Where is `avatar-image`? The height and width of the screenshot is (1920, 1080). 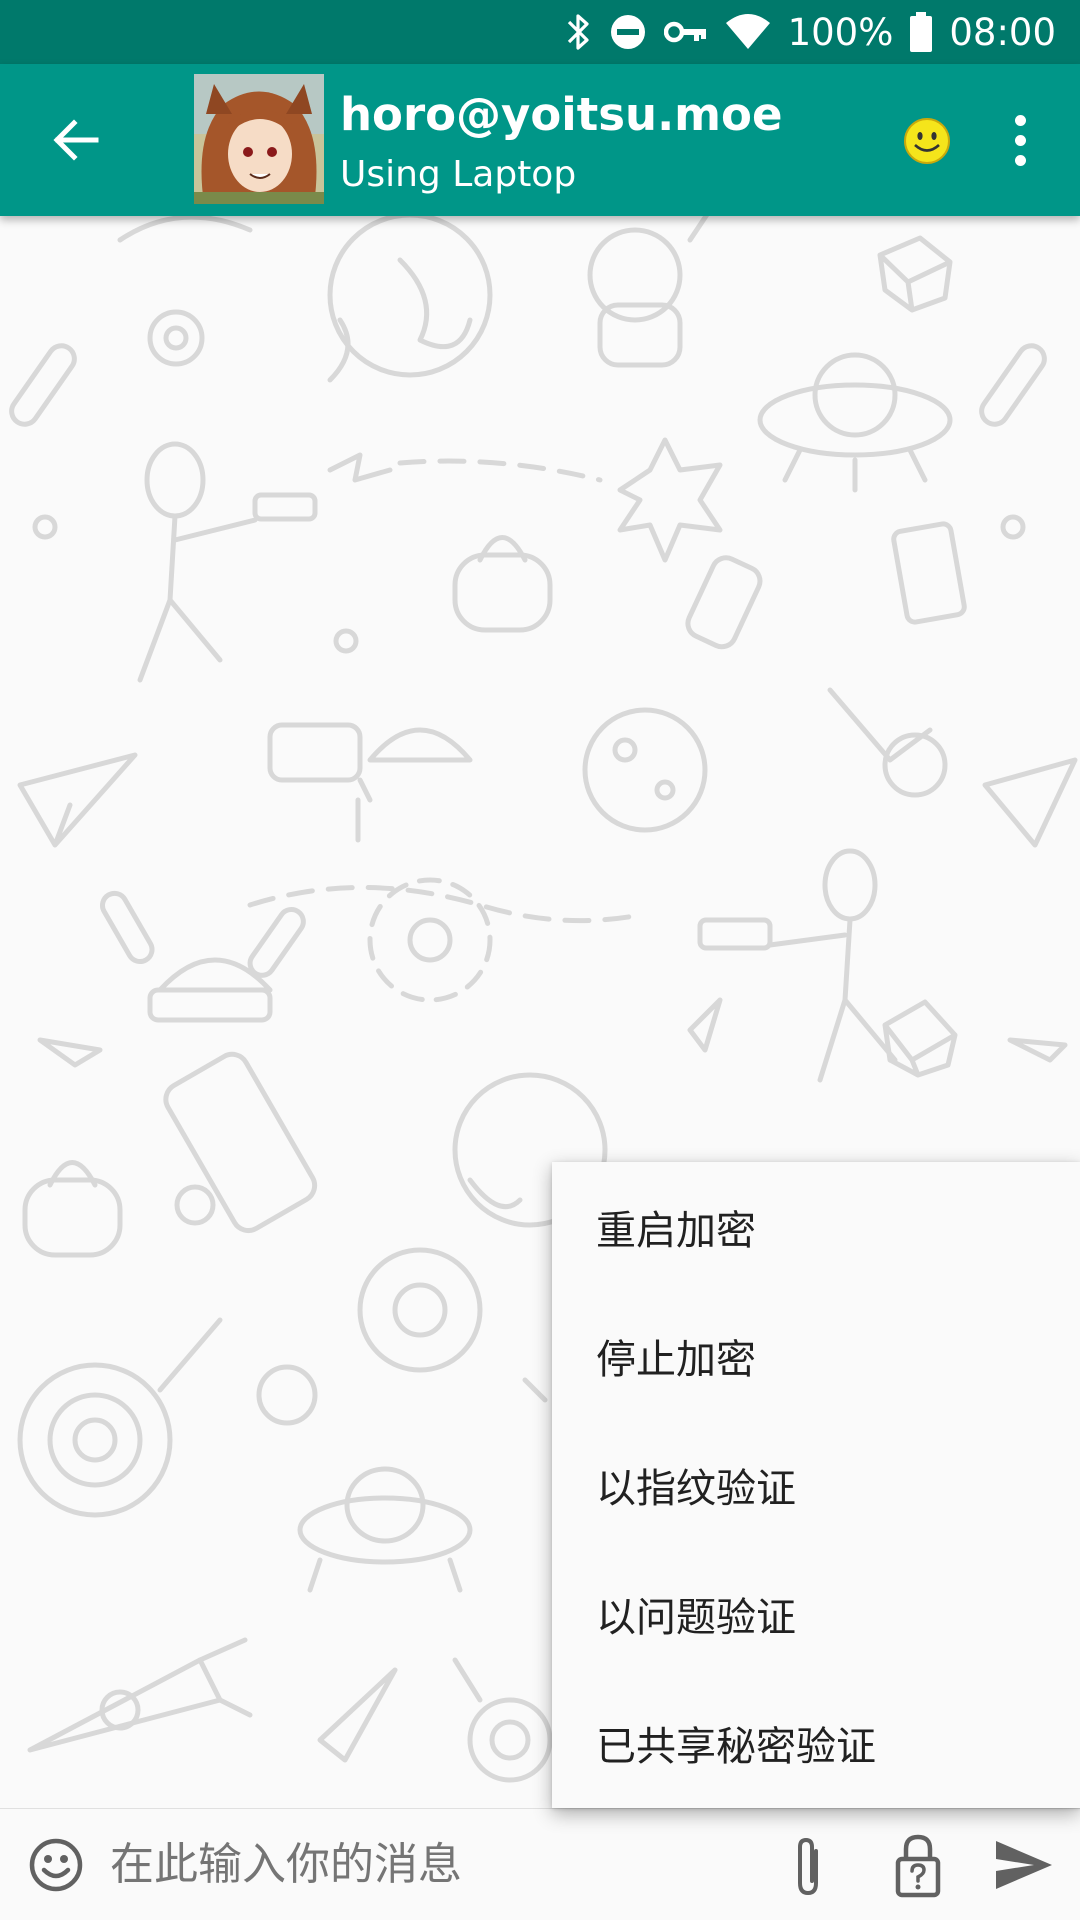
avatar-image is located at coordinates (259, 139).